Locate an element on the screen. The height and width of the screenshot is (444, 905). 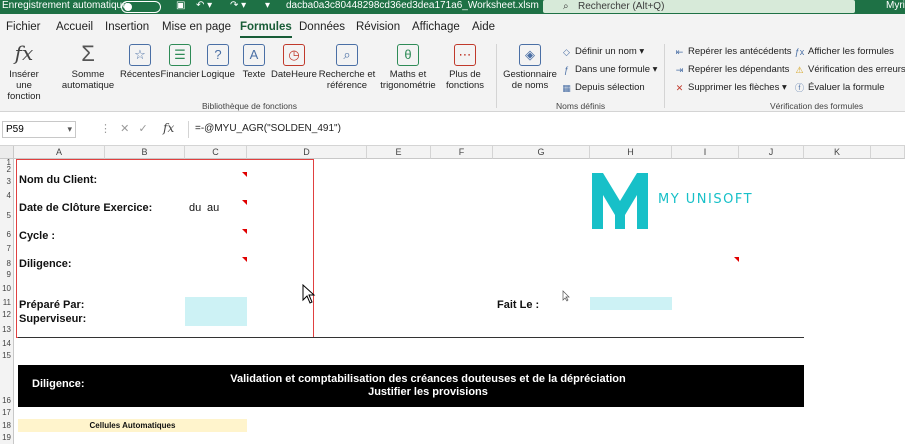
row-header-11: 11 is located at coordinates (7, 303).